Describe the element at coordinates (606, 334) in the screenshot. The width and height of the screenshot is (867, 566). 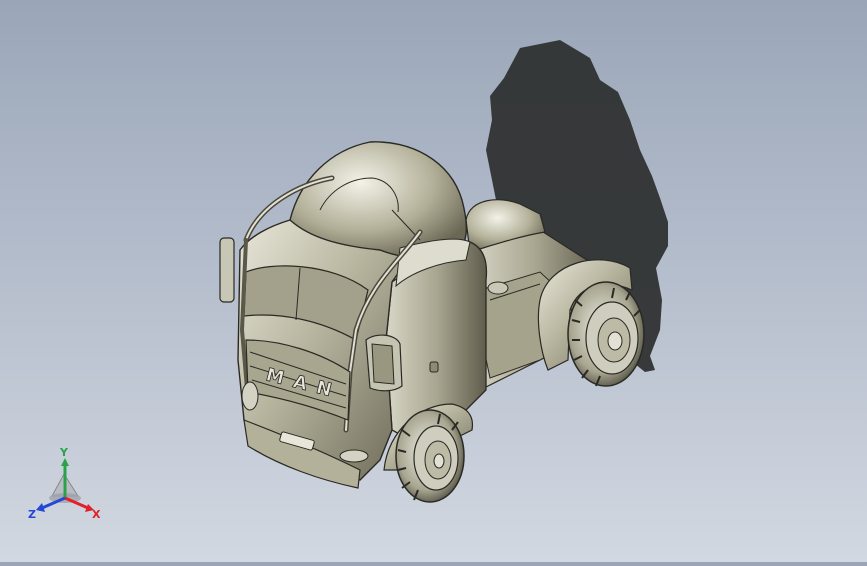
I see `rear-wheel` at that location.